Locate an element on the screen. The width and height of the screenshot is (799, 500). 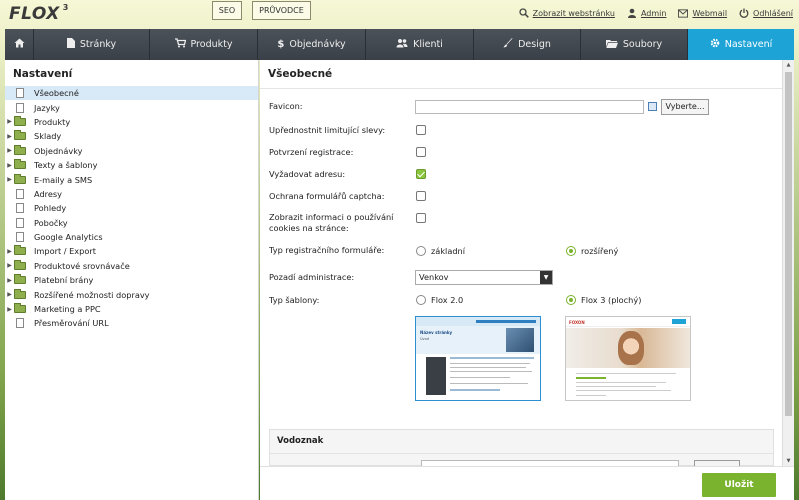
tree-item-label: Produkty is located at coordinates (52, 121).